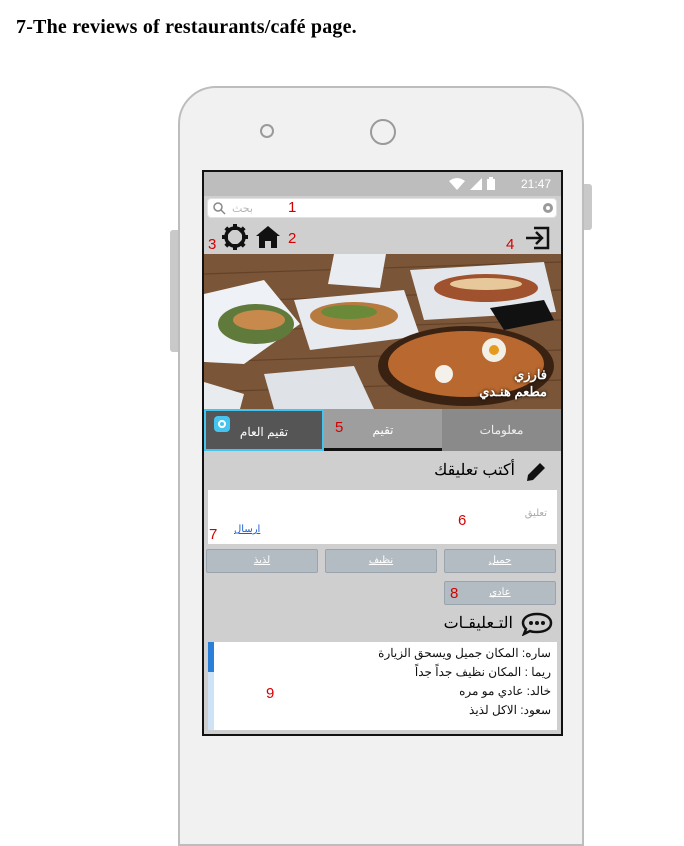 The image size is (684, 846). I want to click on search-icon, so click(219, 208).